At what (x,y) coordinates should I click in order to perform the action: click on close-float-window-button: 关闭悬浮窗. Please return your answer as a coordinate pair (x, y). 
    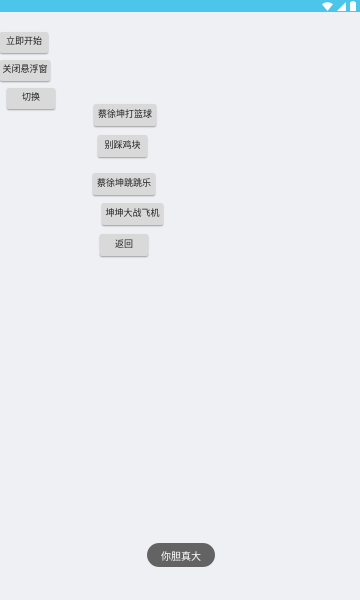
    Looking at the image, I should click on (25, 70).